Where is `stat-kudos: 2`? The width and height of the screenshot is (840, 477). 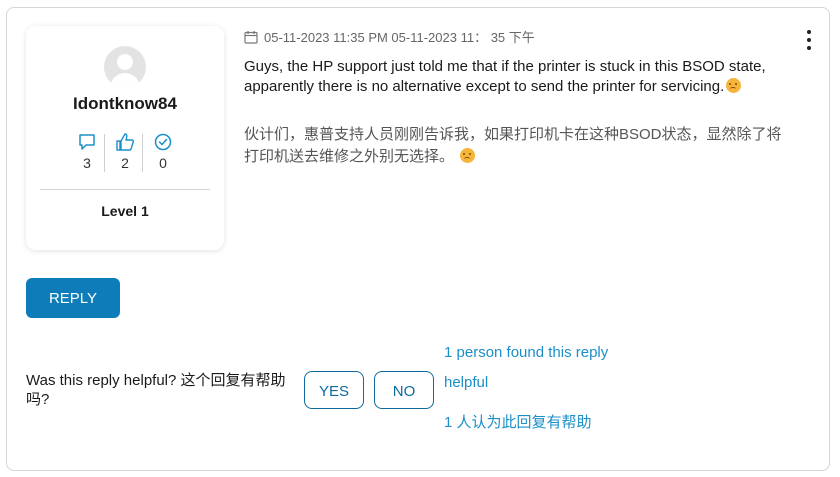 stat-kudos: 2 is located at coordinates (125, 151).